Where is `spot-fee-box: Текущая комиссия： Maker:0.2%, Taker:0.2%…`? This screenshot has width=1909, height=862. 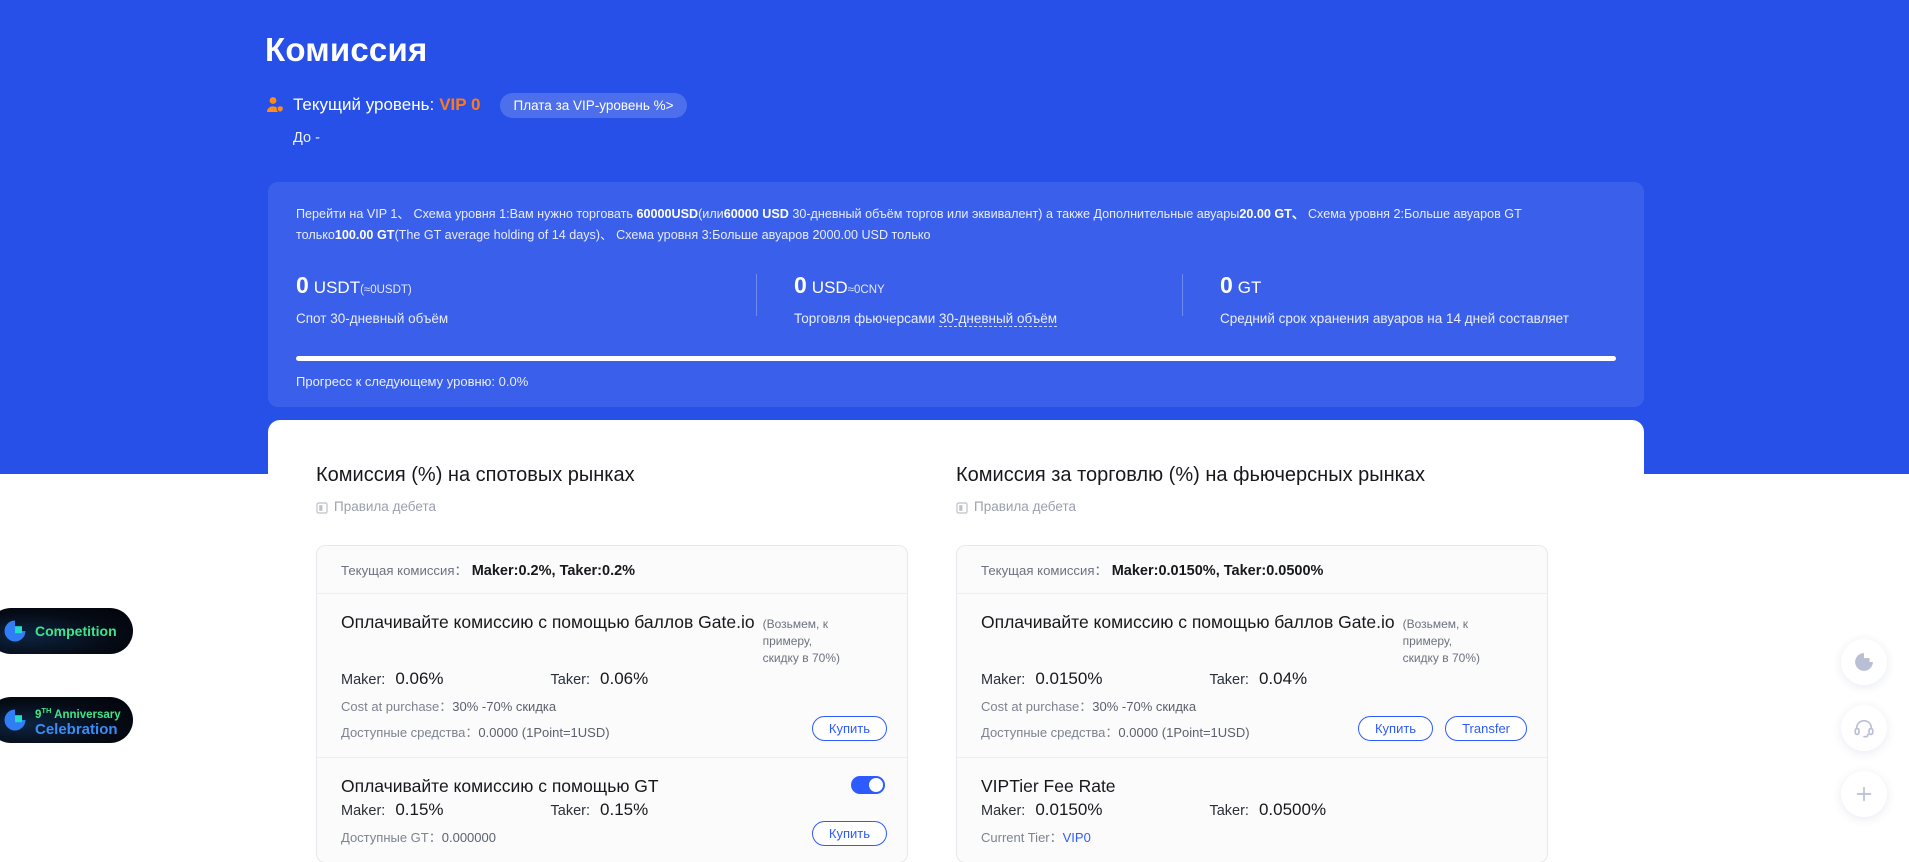
spot-fee-box: Текущая комиссия： Maker:0.2%, Taker:0.2%… is located at coordinates (612, 703).